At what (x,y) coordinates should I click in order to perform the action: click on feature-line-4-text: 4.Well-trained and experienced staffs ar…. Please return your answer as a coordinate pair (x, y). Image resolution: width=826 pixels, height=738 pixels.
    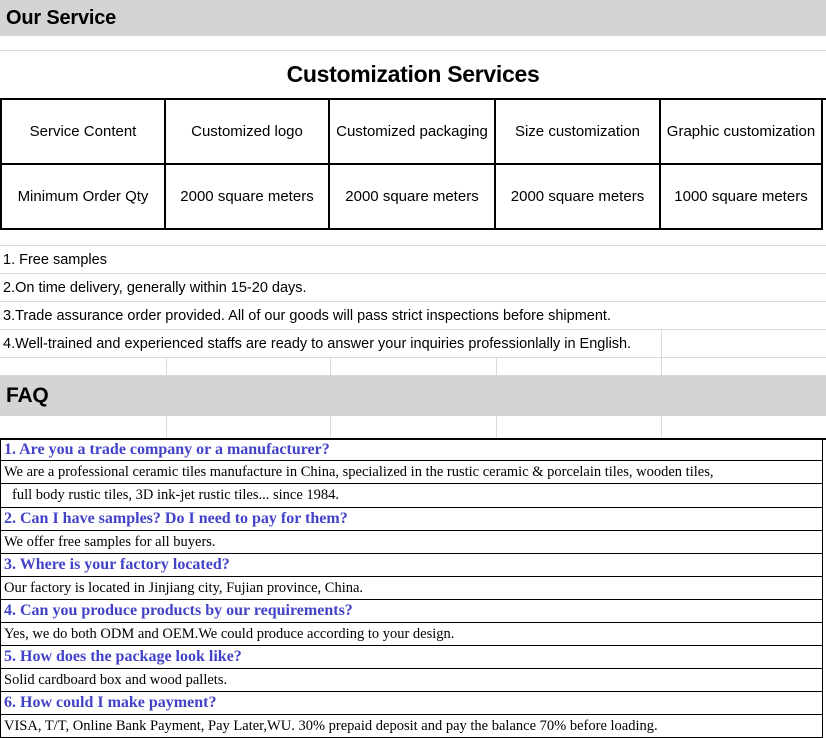
    Looking at the image, I should click on (317, 343).